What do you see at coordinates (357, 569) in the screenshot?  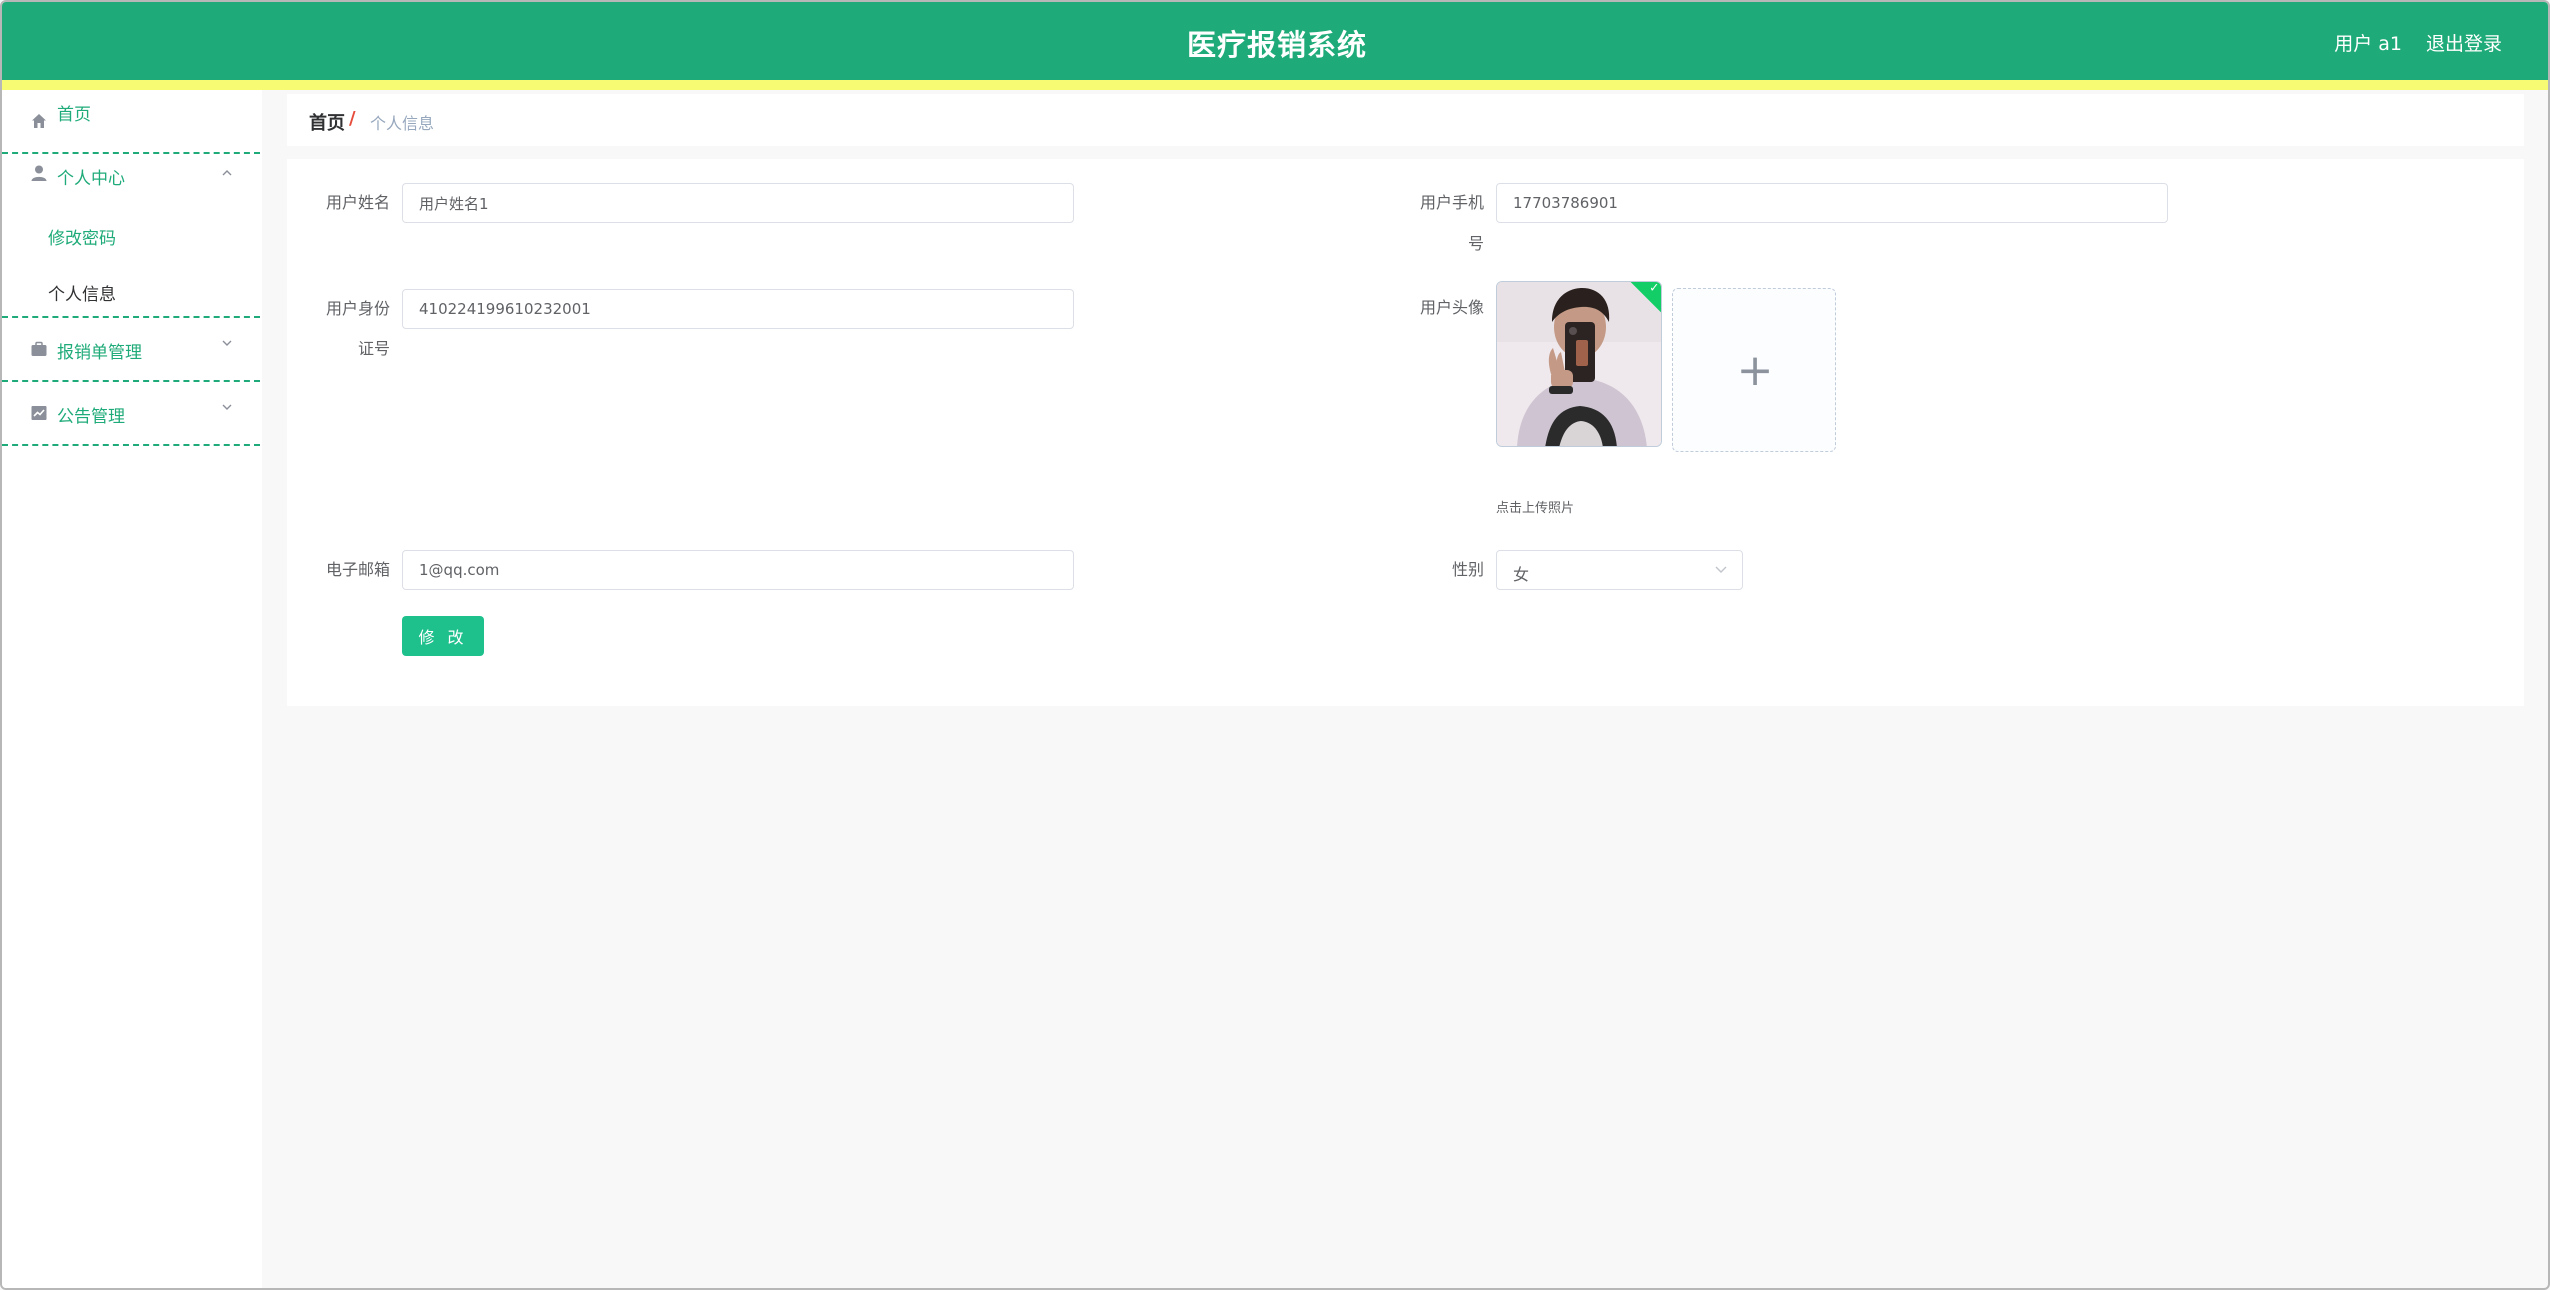 I see `email-label: 电子邮箱` at bounding box center [357, 569].